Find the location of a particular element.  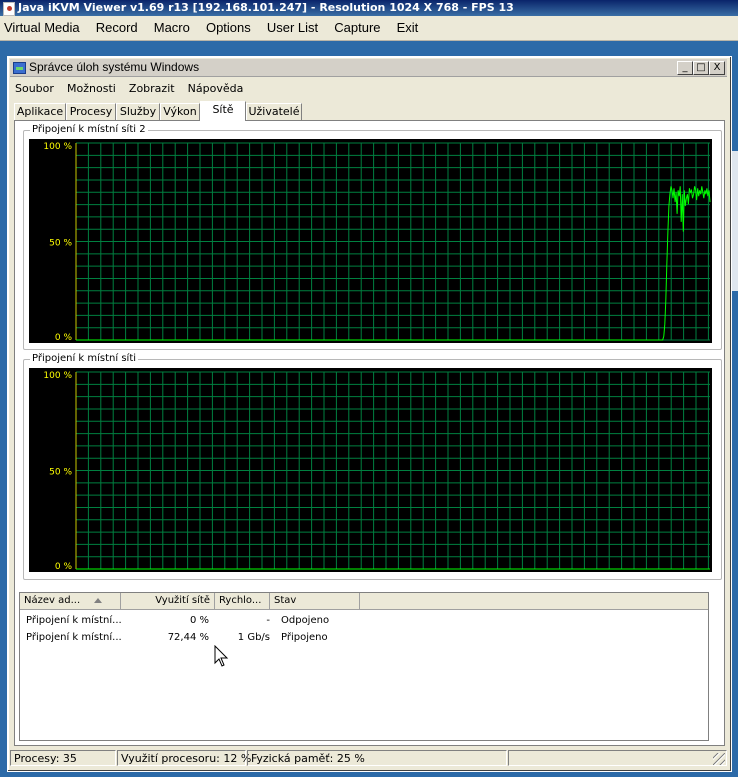

adapter-utilization: 72,44 % is located at coordinates (188, 637).